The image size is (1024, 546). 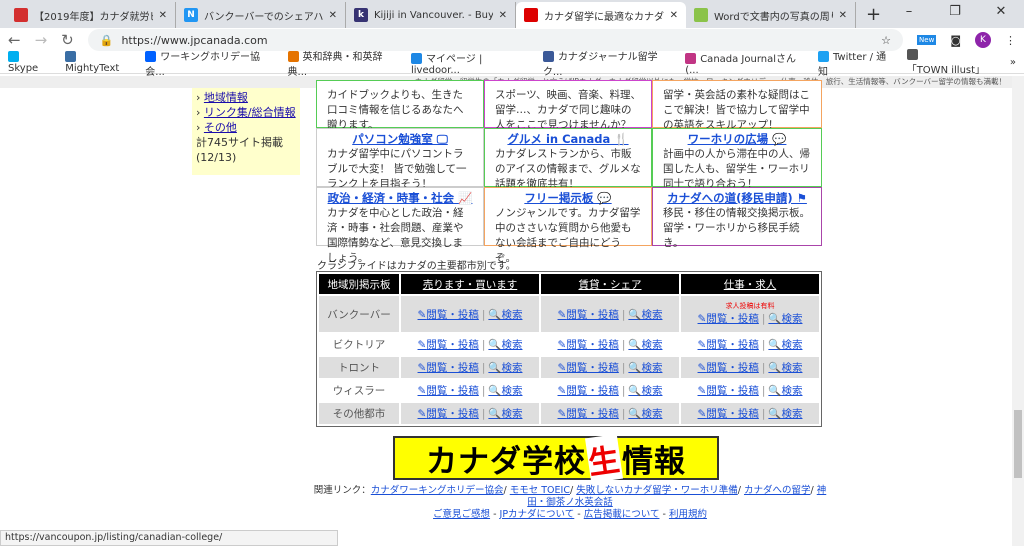 I want to click on menu-icon: ⋮, so click(x=1010, y=40).